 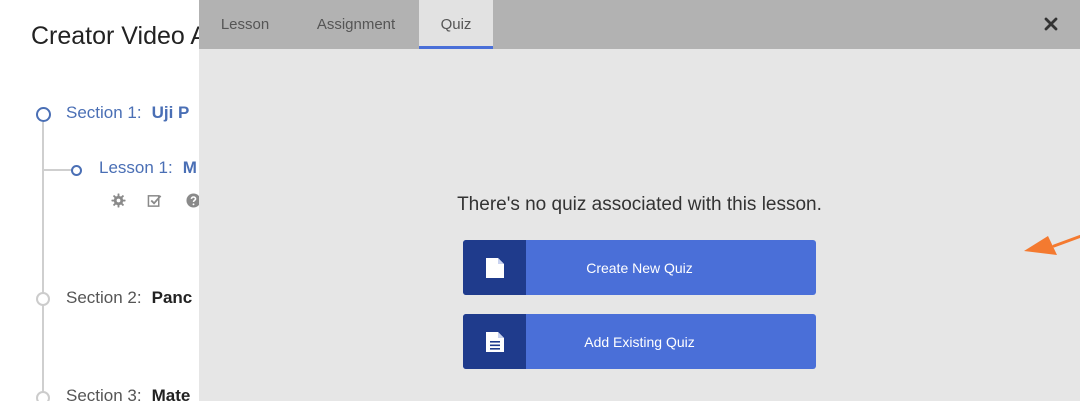 I want to click on section-3-row: Section 3: Mate, so click(x=128, y=393).